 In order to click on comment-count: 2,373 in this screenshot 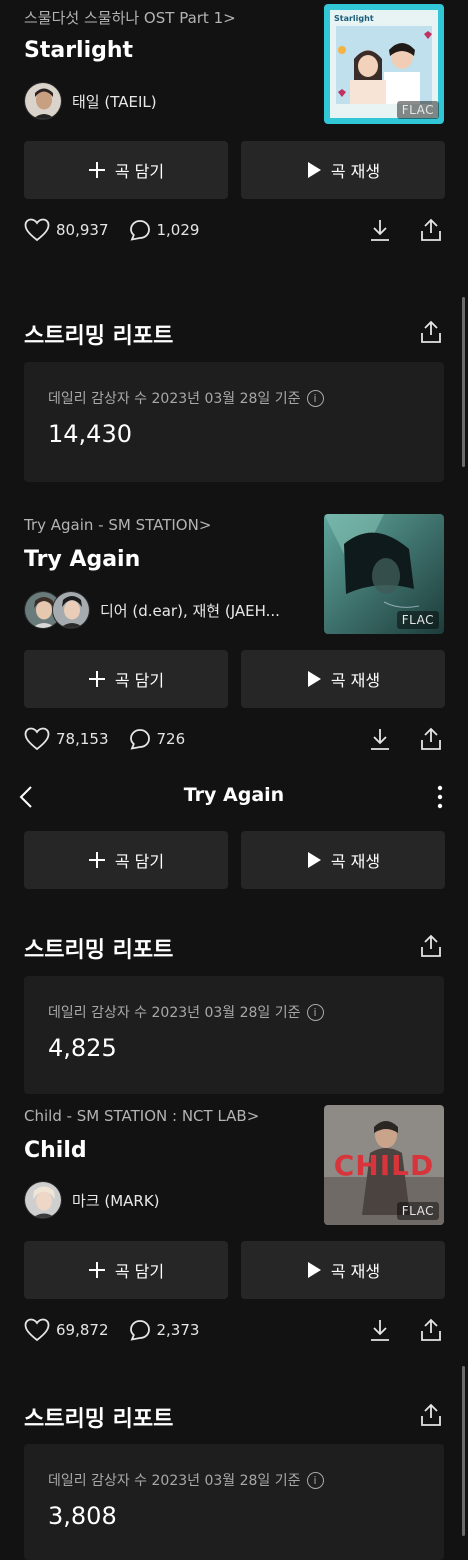, I will do `click(178, 1330)`.